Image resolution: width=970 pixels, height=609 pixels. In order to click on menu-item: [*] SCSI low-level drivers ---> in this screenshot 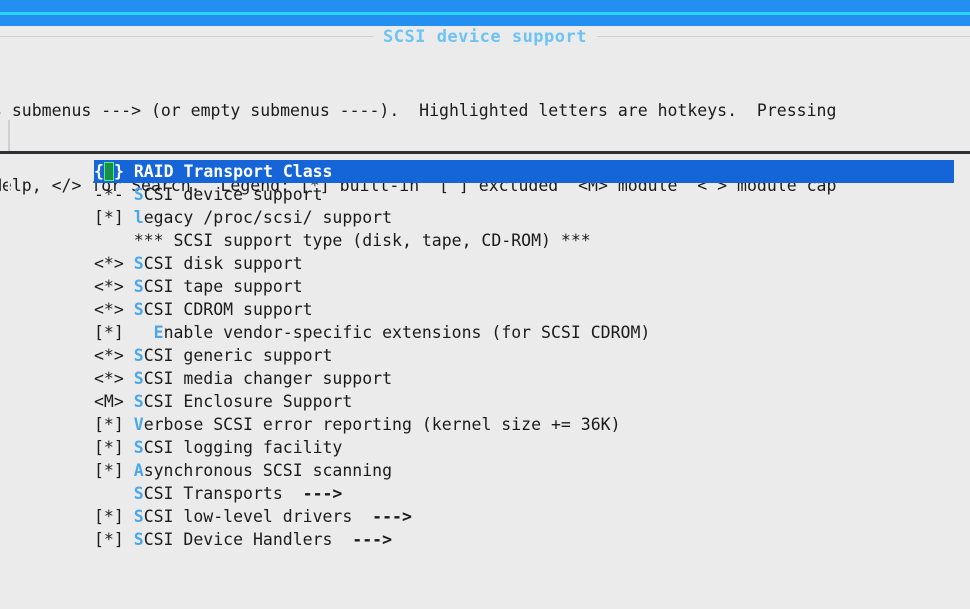, I will do `click(524, 516)`.